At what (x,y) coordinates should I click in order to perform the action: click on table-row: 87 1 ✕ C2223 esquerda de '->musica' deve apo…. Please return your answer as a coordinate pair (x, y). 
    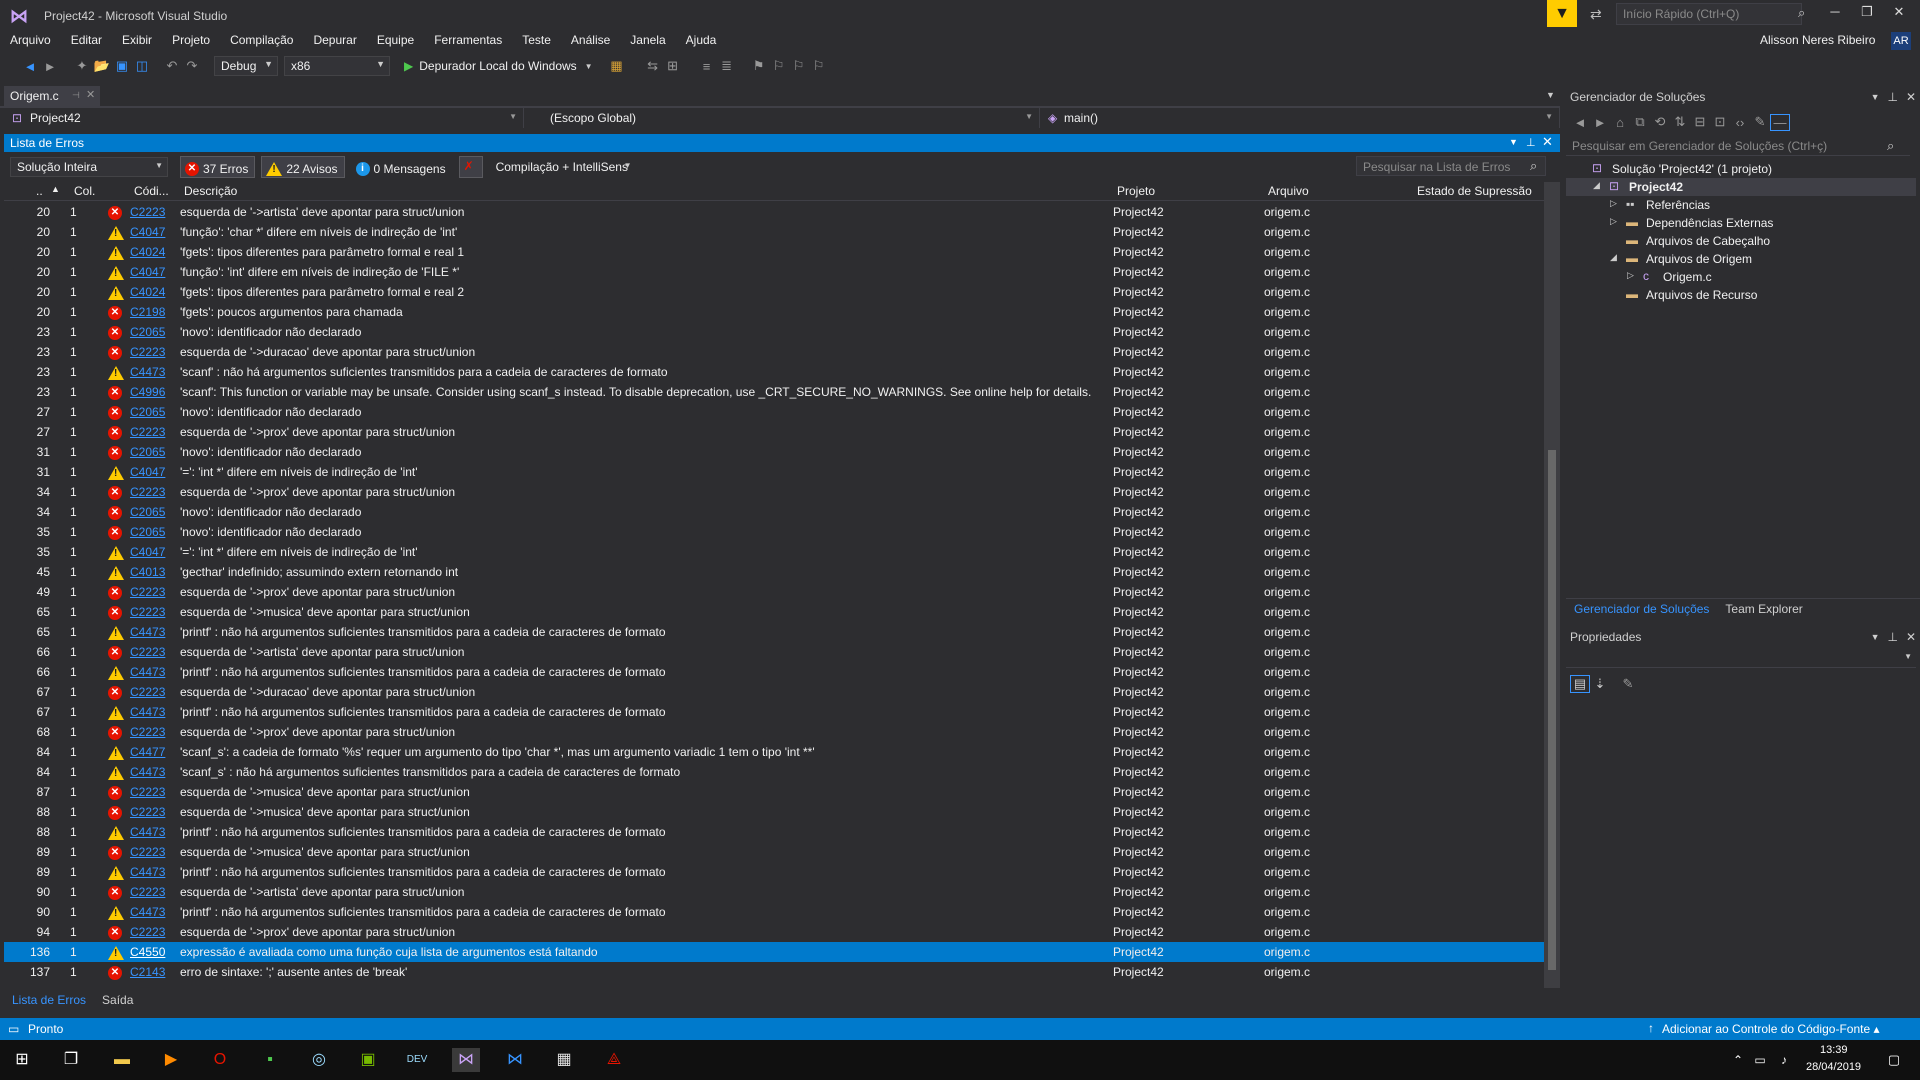
    Looking at the image, I should click on (774, 792).